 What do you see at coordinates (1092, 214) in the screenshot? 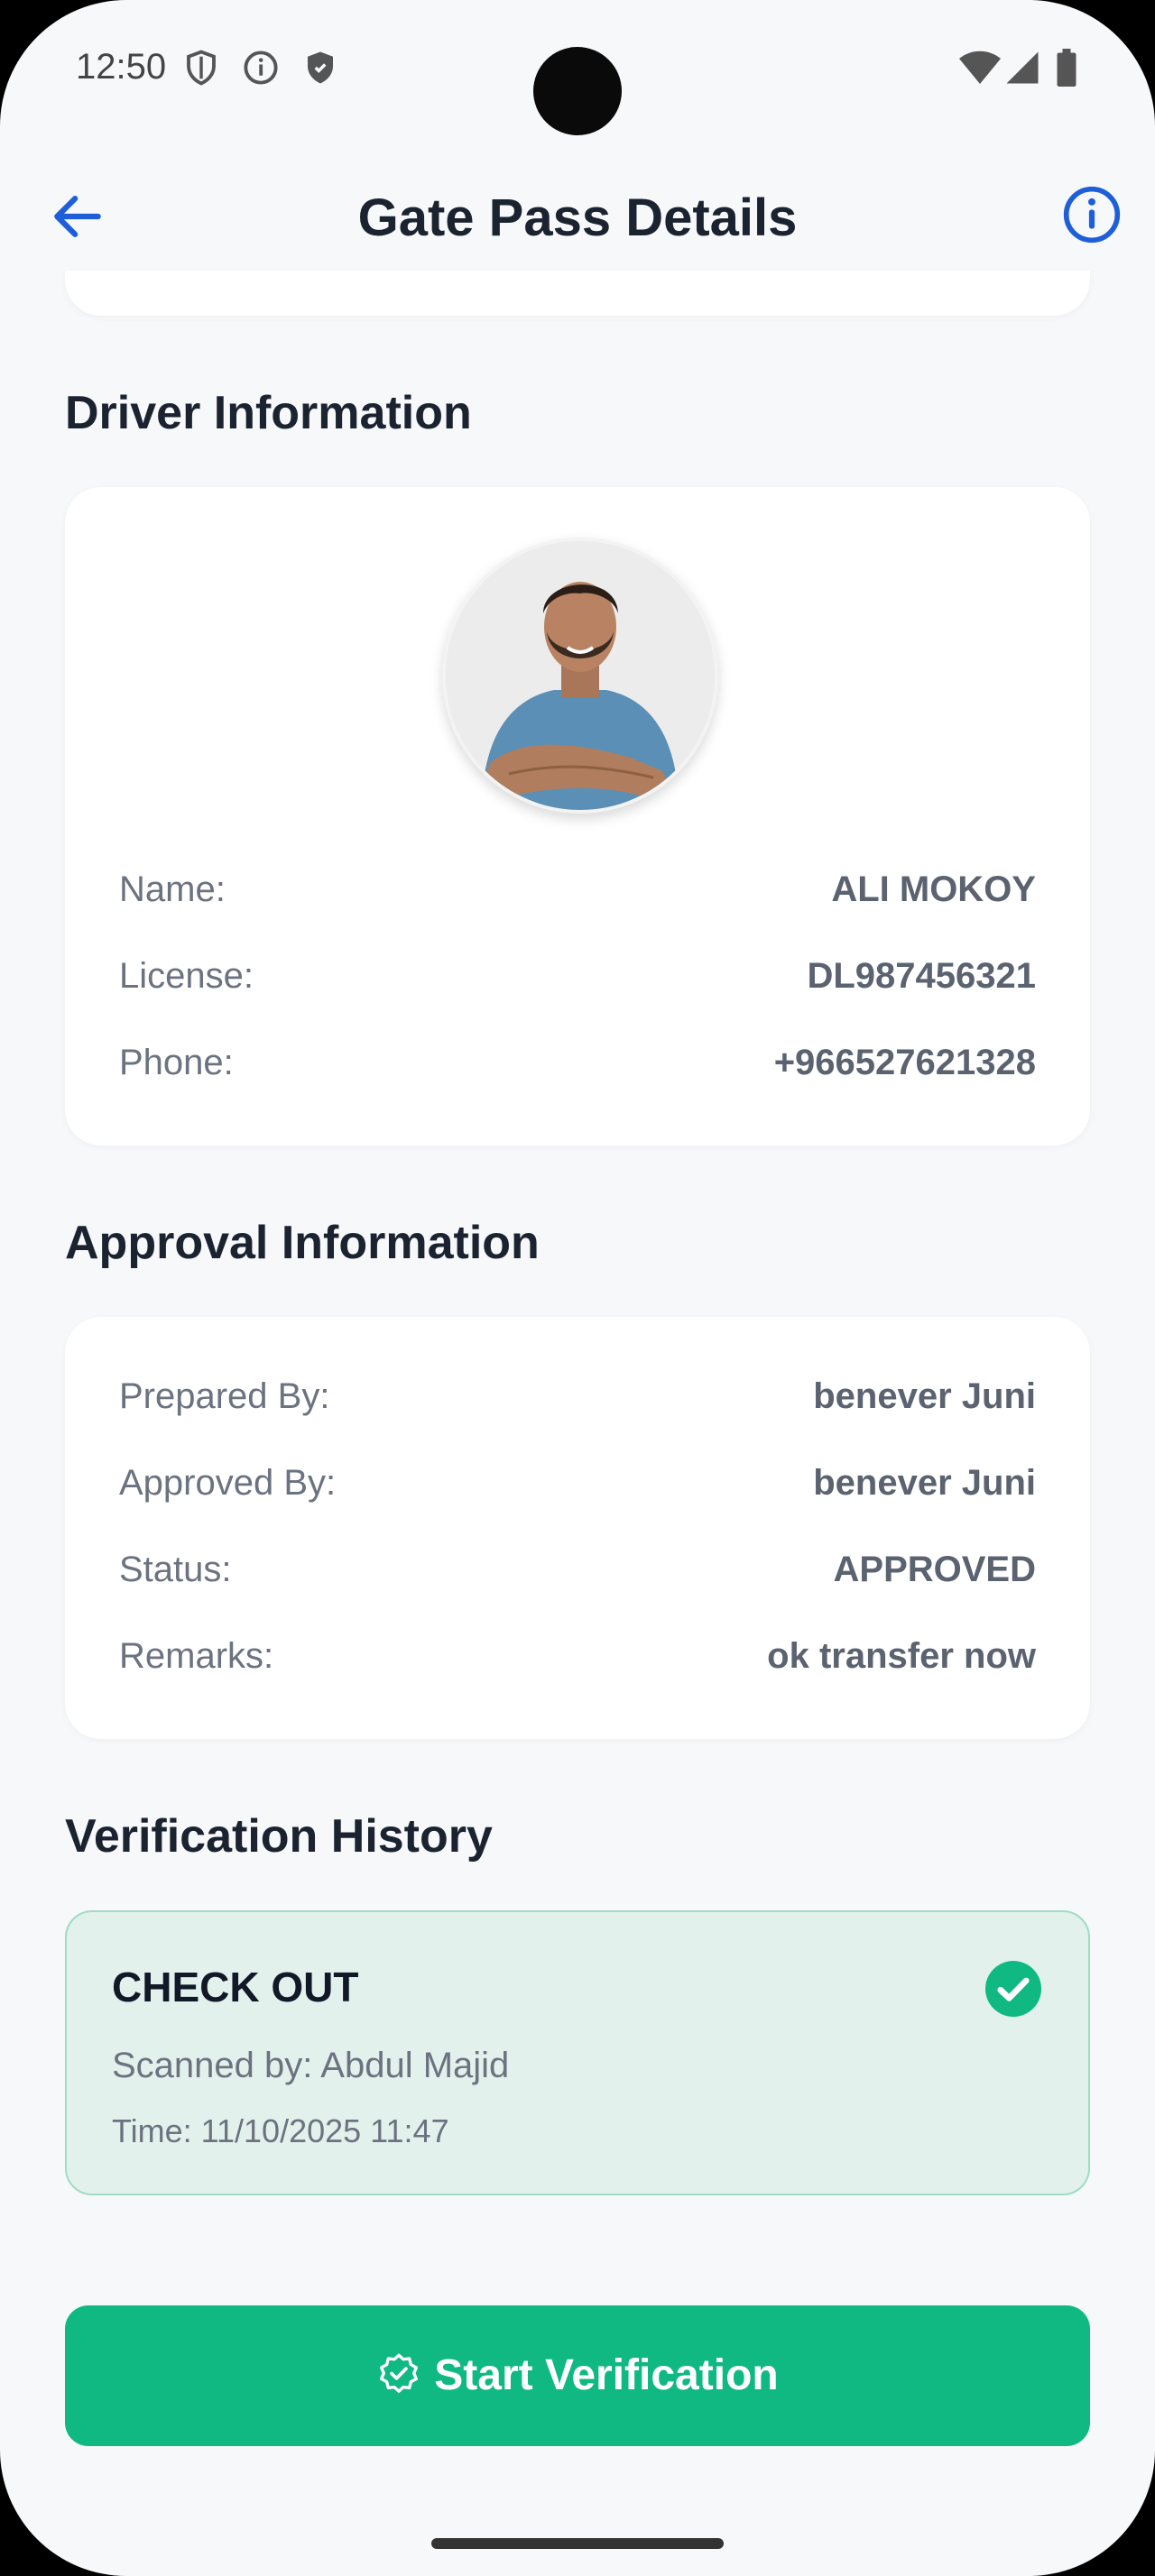
I see `info-icon` at bounding box center [1092, 214].